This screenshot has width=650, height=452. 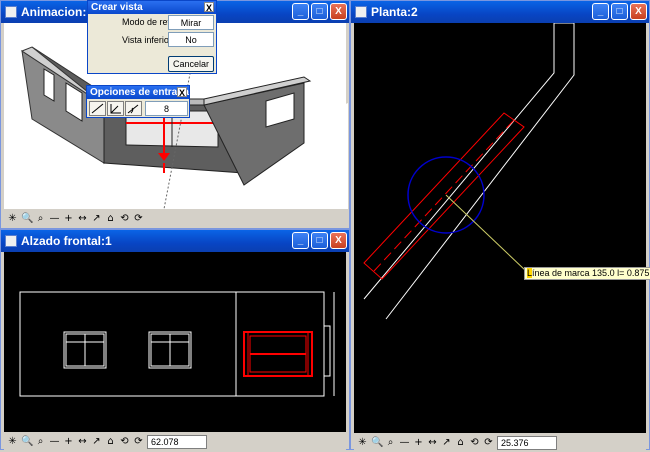 What do you see at coordinates (191, 64) in the screenshot?
I see `cancel-button: Cancelar` at bounding box center [191, 64].